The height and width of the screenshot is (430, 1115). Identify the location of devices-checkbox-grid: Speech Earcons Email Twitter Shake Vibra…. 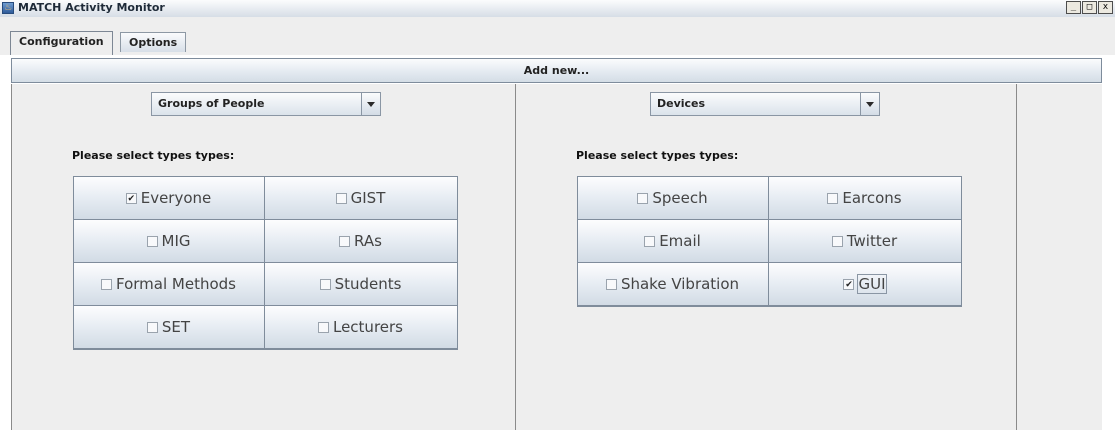
(769, 241).